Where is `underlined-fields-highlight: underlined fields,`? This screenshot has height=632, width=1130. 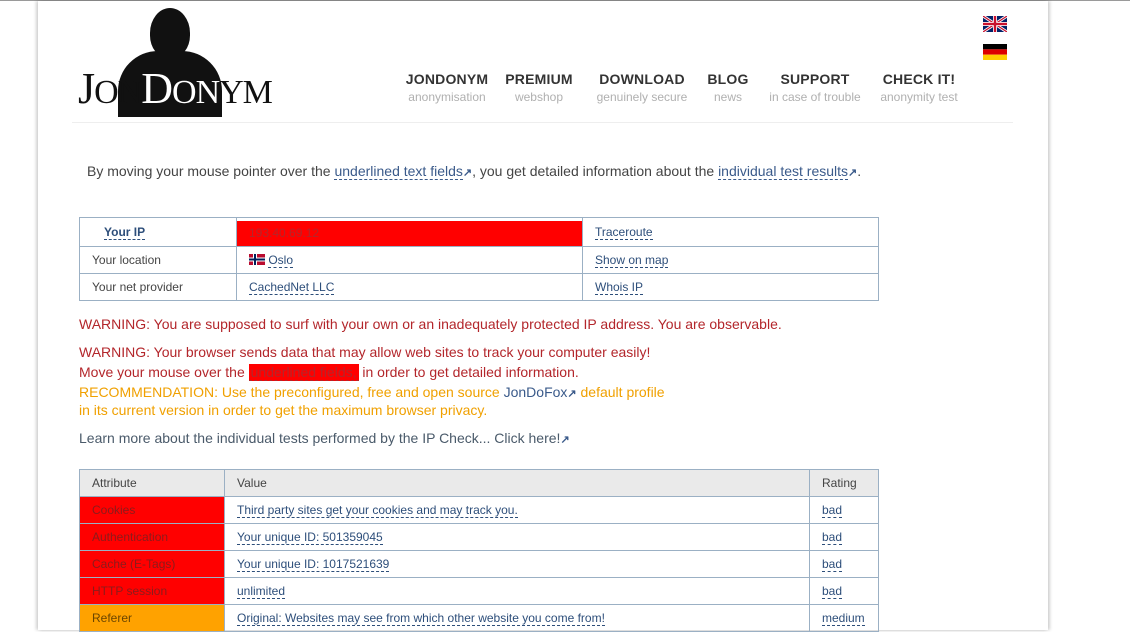
underlined-fields-highlight: underlined fields, is located at coordinates (303, 372).